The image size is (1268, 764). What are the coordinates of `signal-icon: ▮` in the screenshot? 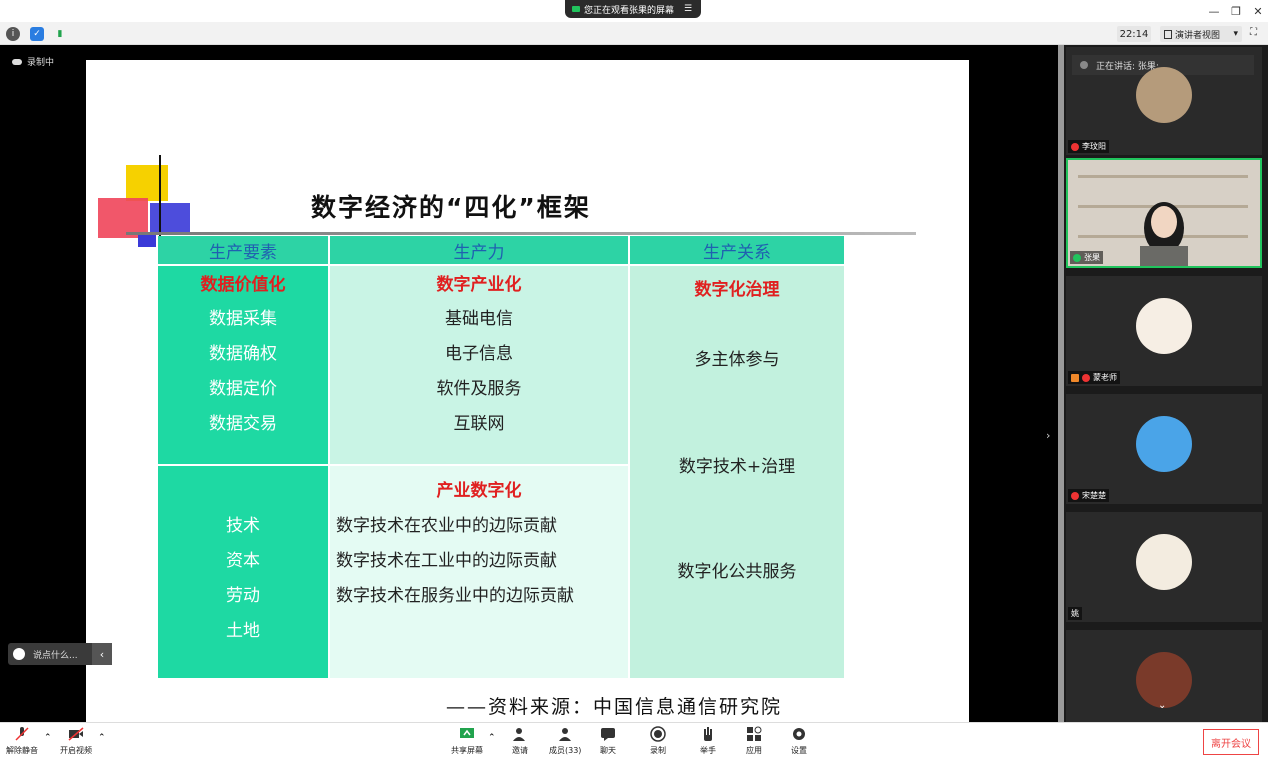 It's located at (60, 34).